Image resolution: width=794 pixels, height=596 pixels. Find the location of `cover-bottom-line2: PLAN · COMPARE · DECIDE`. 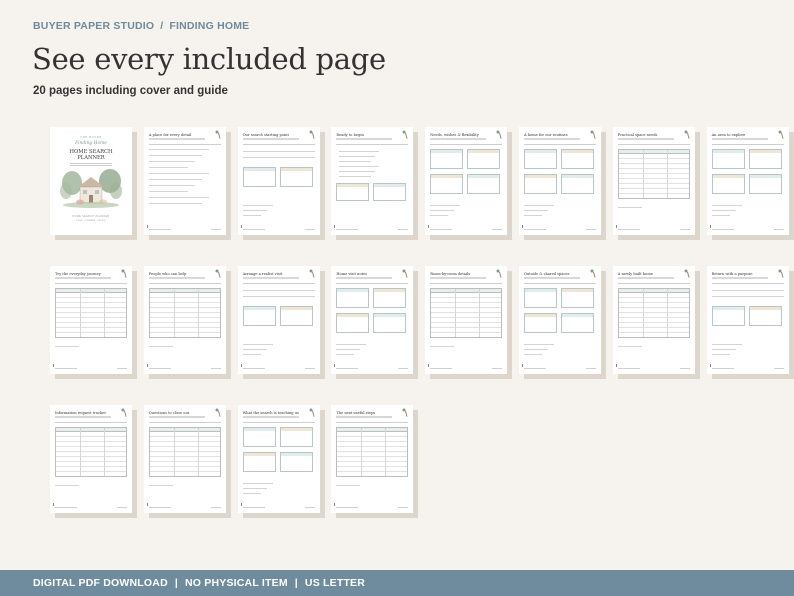

cover-bottom-line2: PLAN · COMPARE · DECIDE is located at coordinates (91, 221).